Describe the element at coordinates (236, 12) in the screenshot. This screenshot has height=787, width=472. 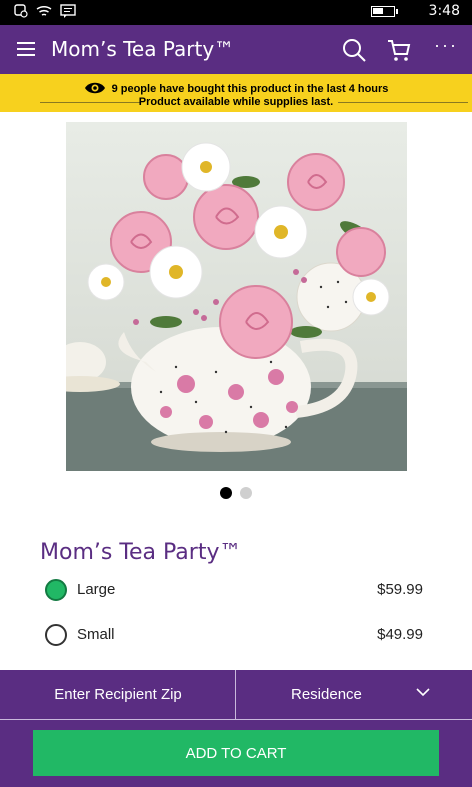
I see `status-bar: 3:48` at that location.